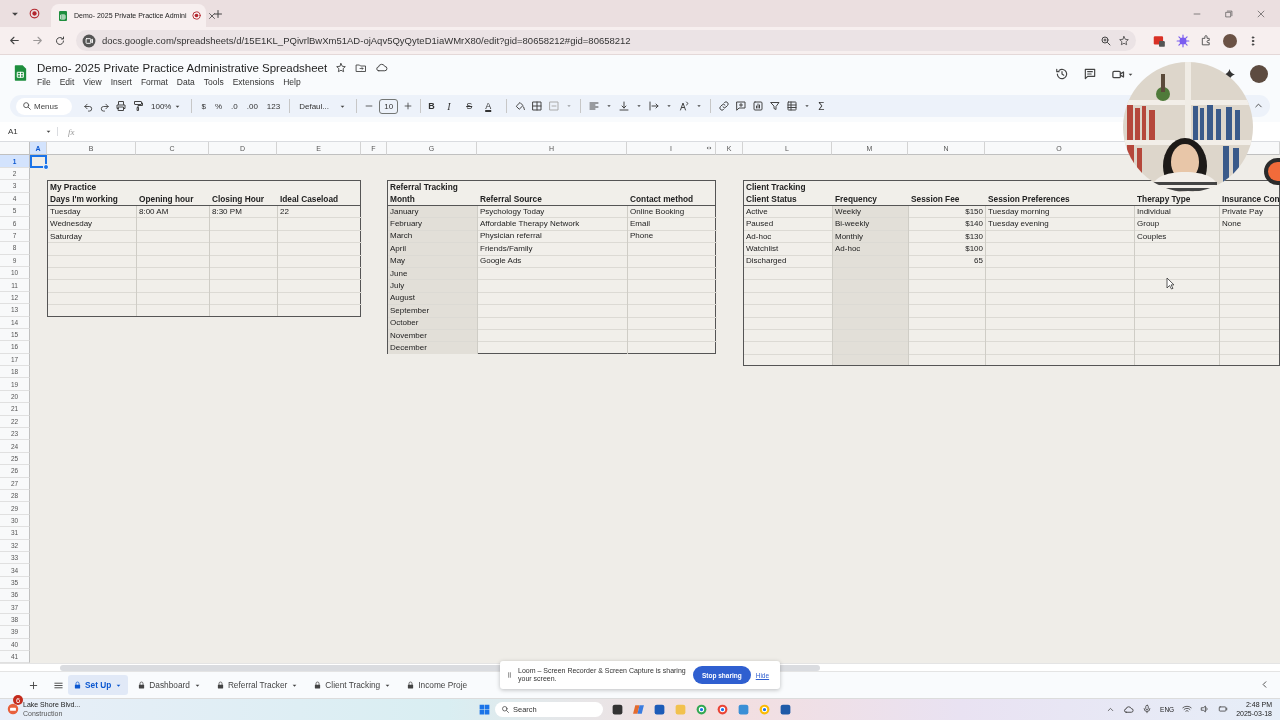 Image resolution: width=1280 pixels, height=720 pixels. I want to click on reload-icon, so click(60, 40).